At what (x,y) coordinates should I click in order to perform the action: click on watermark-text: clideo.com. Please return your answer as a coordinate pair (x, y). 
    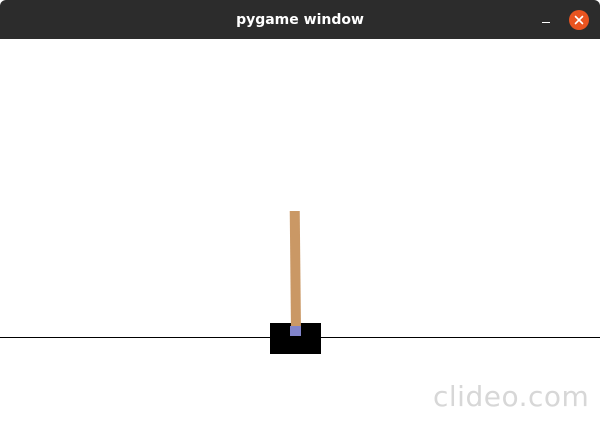
    Looking at the image, I should click on (511, 396).